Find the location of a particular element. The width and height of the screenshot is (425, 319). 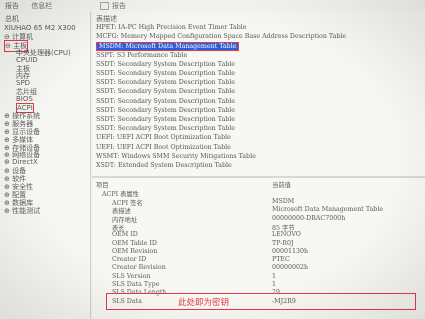

tree-header: 总机 is located at coordinates (12, 19).